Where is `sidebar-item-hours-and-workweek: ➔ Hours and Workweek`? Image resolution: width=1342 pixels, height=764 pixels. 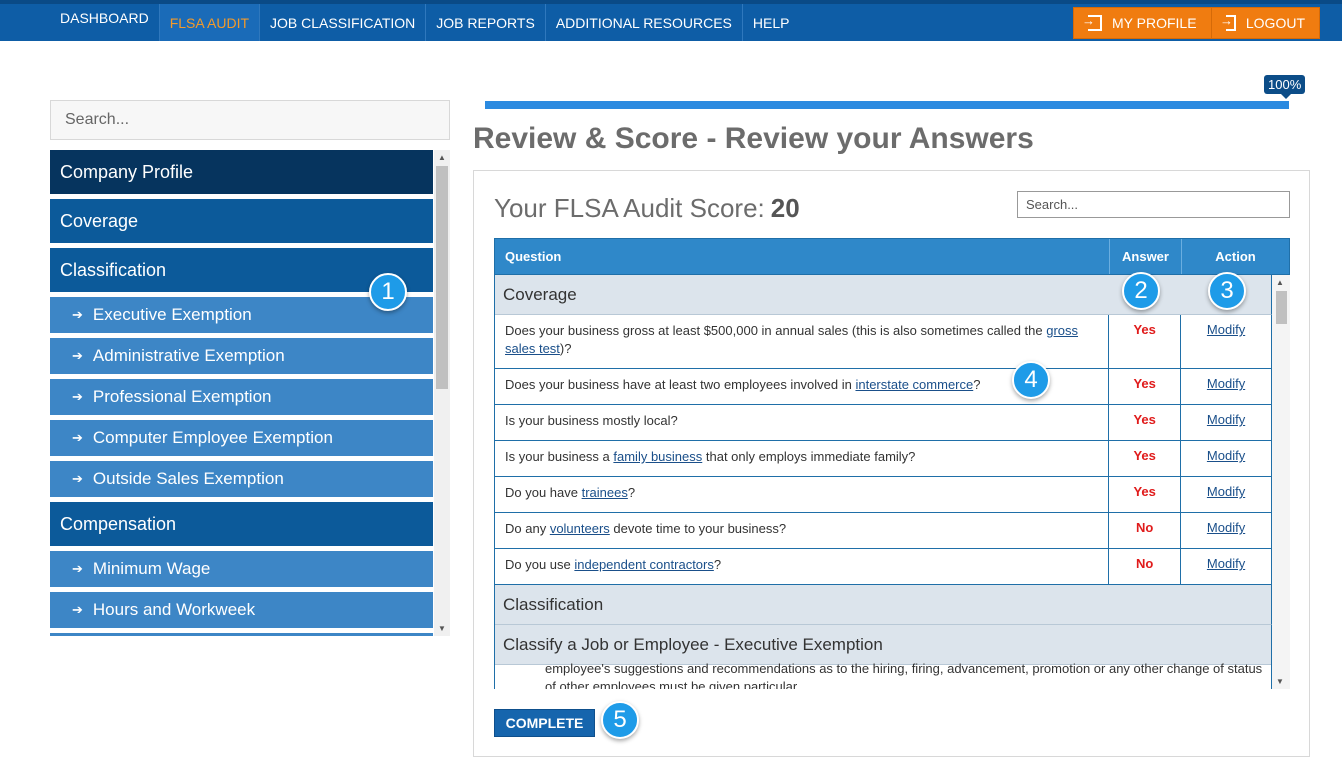
sidebar-item-hours-and-workweek: ➔ Hours and Workweek is located at coordinates (241, 610).